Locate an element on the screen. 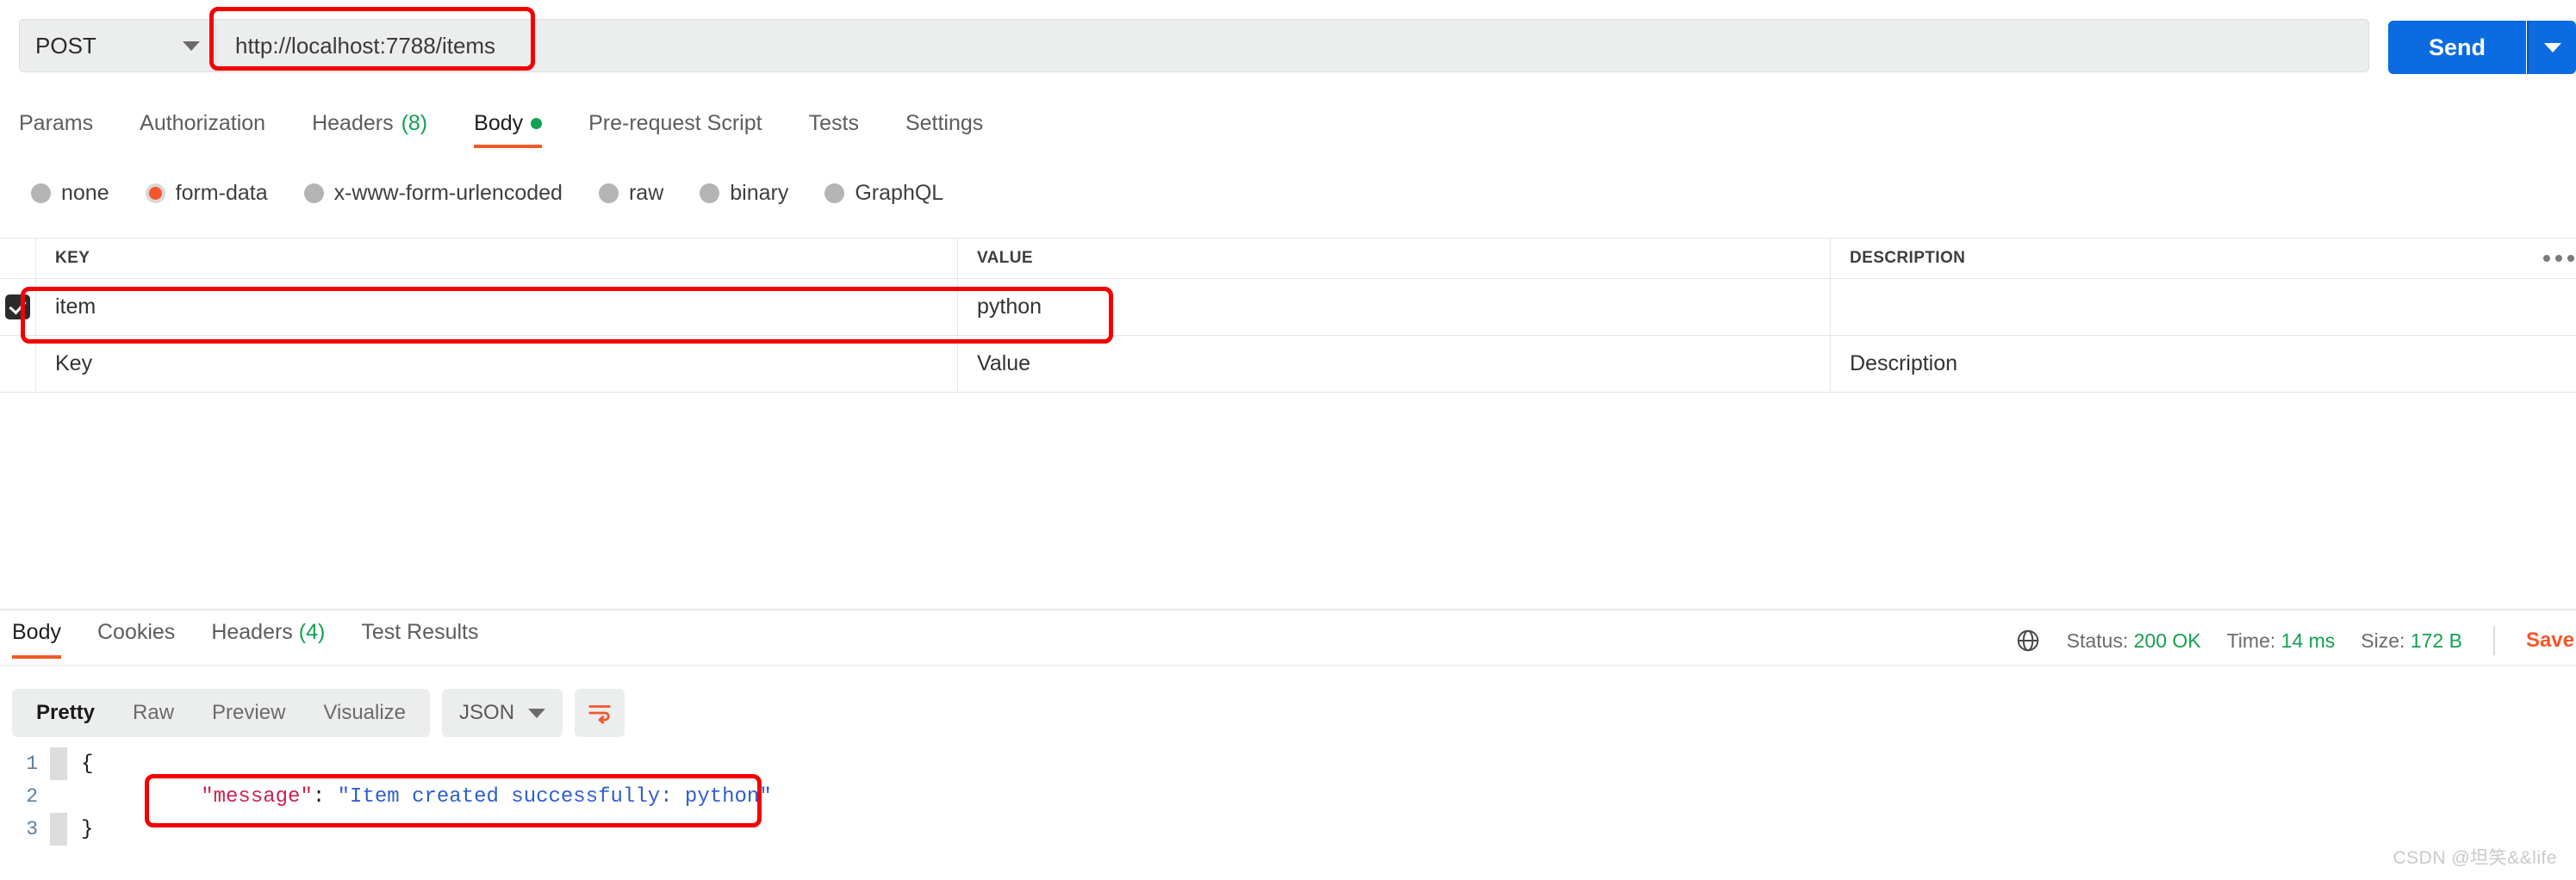 Image resolution: width=2576 pixels, height=880 pixels. line-number: 1 is located at coordinates (32, 764).